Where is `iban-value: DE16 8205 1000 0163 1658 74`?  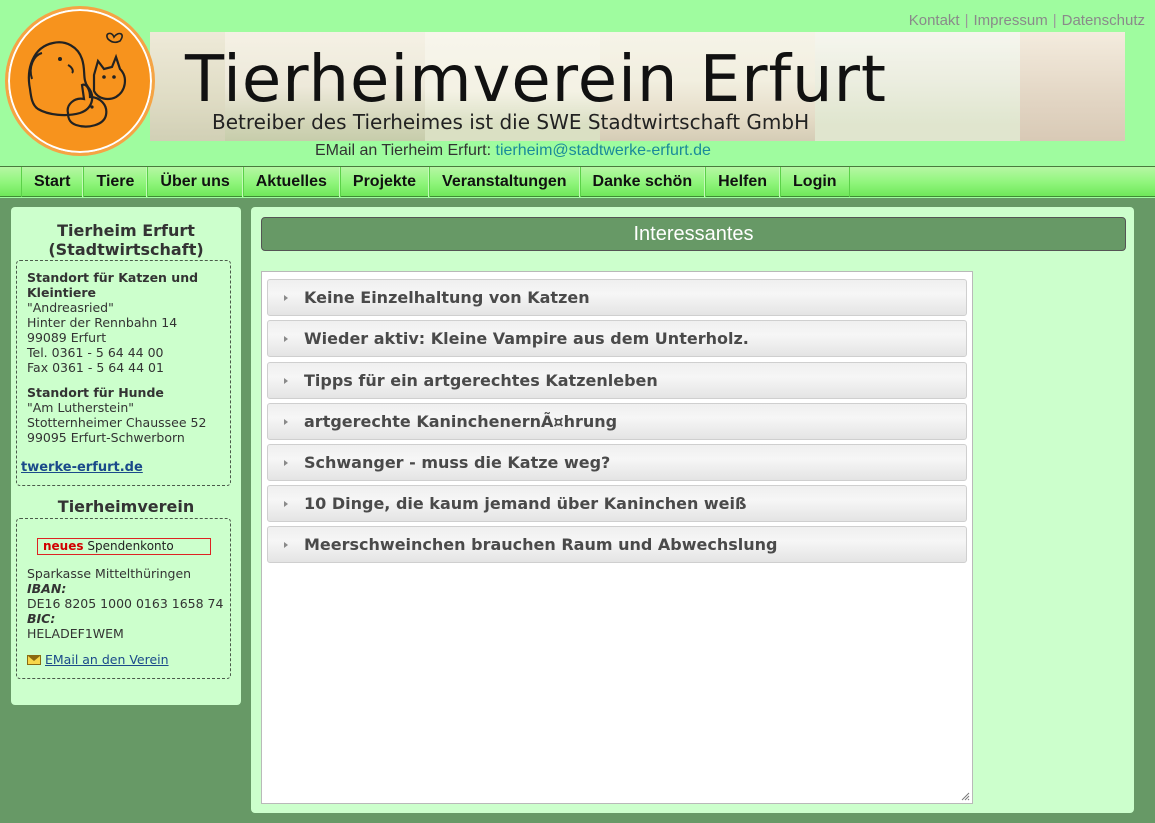
iban-value: DE16 8205 1000 0163 1658 74 is located at coordinates (125, 603).